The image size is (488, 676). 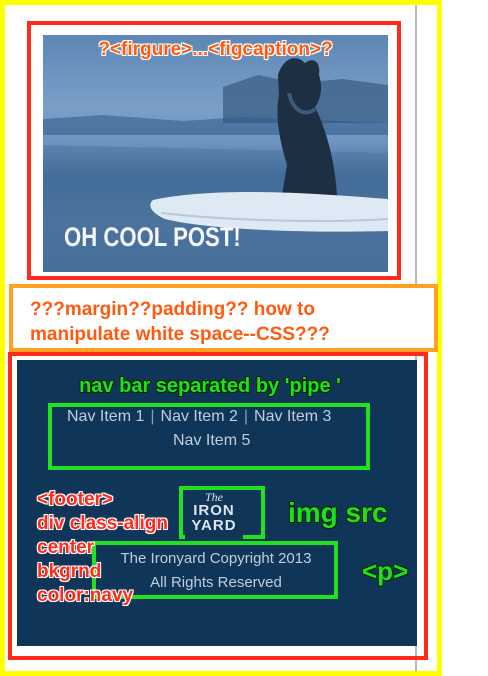 What do you see at coordinates (75, 499) in the screenshot?
I see `footer-annotation-line: <footer>` at bounding box center [75, 499].